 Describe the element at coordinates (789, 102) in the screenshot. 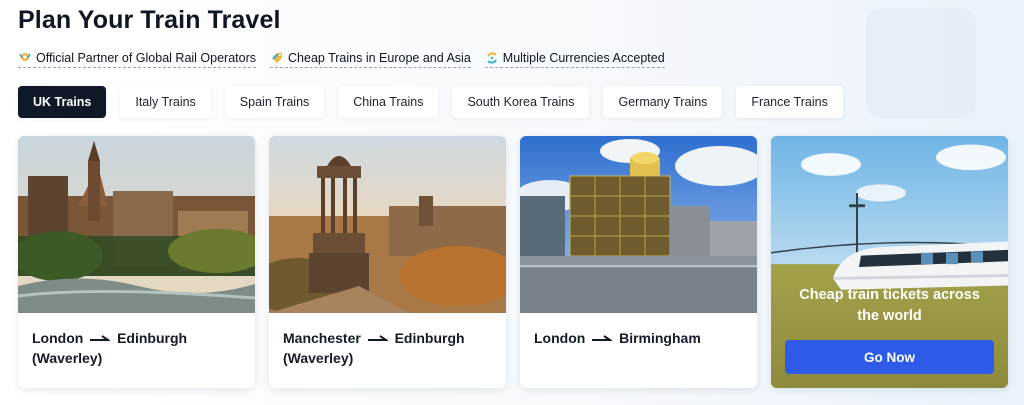

I see `tab-france-trains: France Trains` at that location.